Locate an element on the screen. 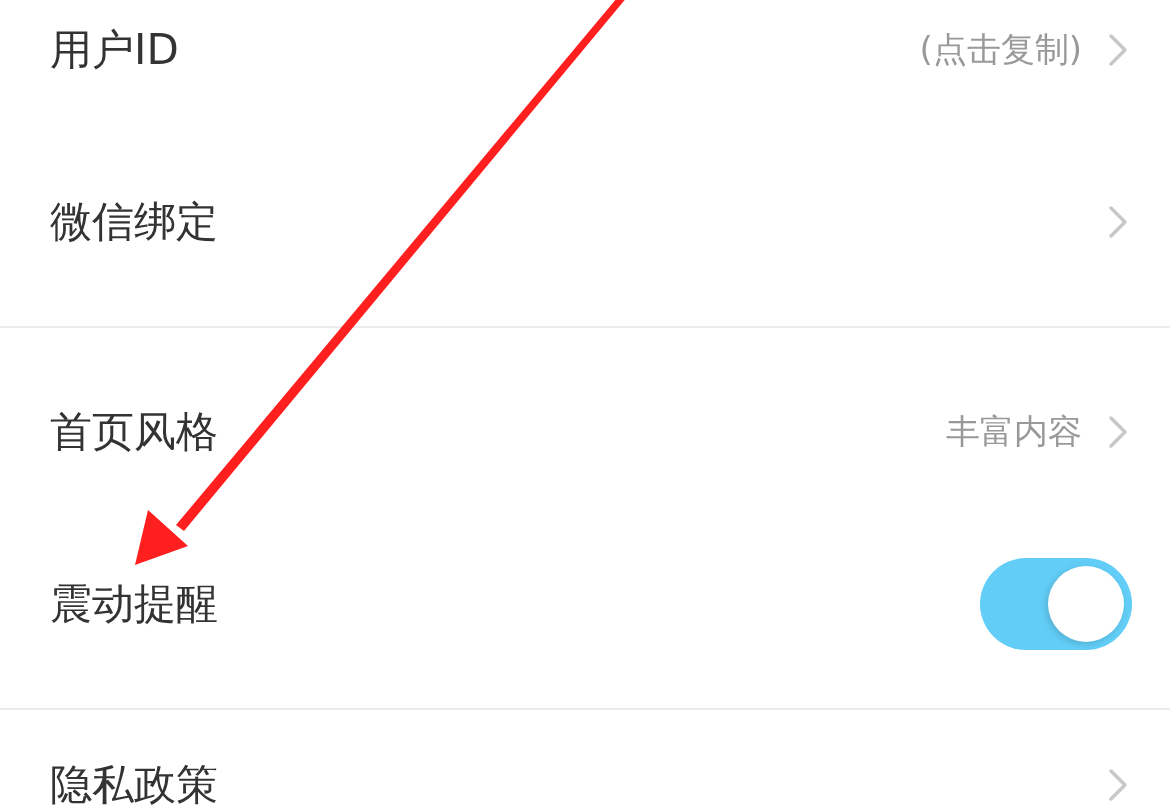 The height and width of the screenshot is (812, 1170). setting-label: 震动提醒 is located at coordinates (134, 604).